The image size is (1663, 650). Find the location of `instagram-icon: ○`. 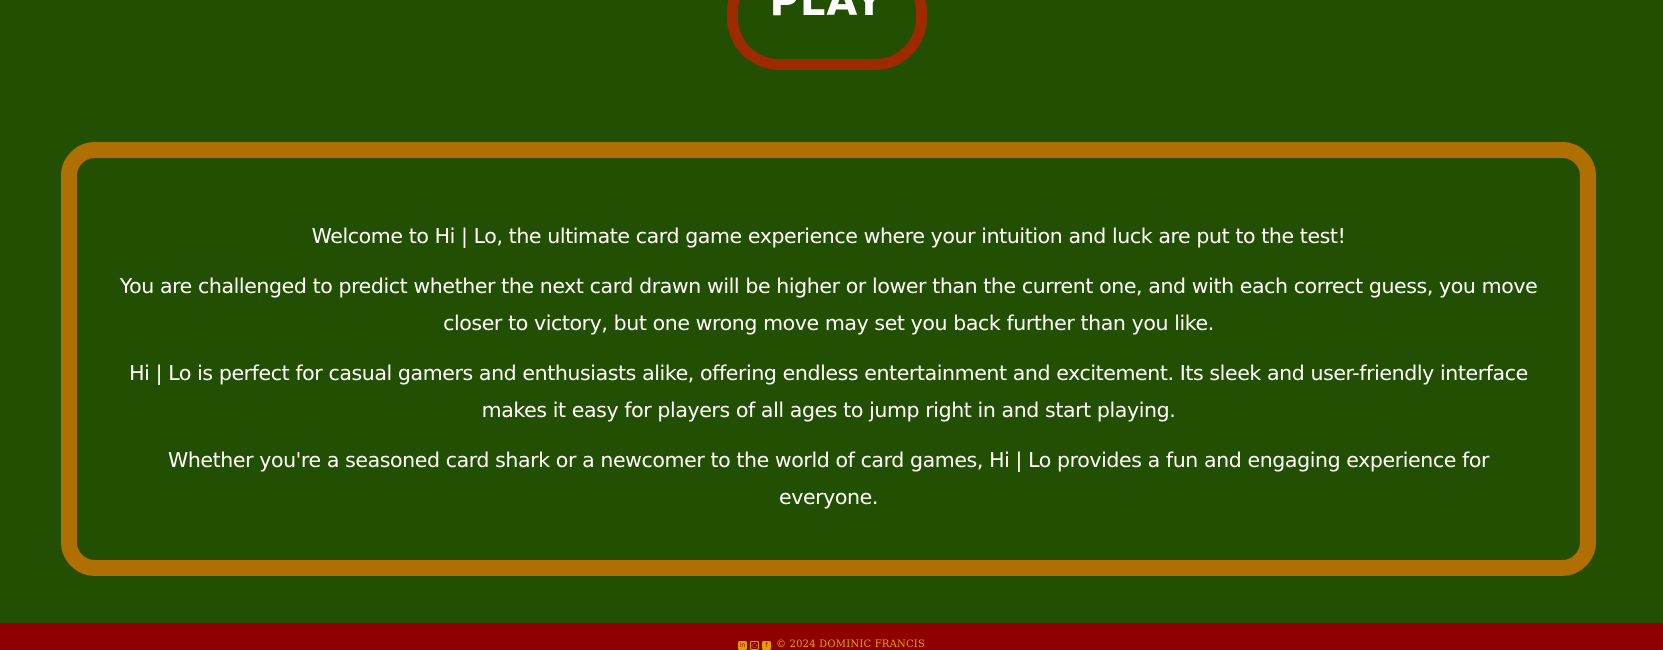

instagram-icon: ○ is located at coordinates (754, 645).